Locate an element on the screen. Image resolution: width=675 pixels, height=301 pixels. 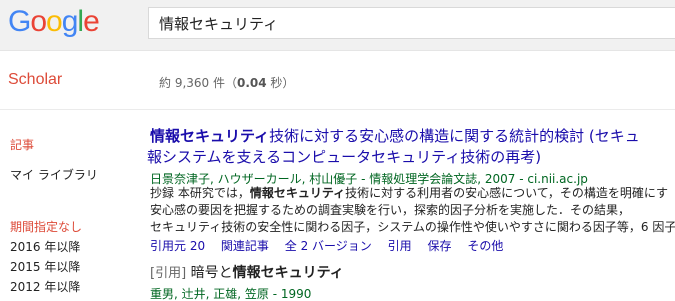
cite-link: 引用 is located at coordinates (400, 246).